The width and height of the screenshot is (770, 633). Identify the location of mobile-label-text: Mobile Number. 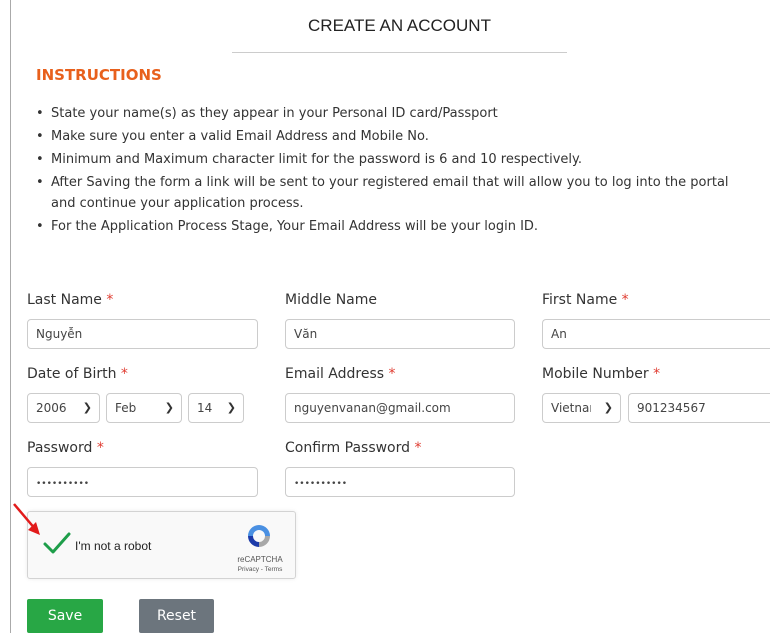
(595, 374).